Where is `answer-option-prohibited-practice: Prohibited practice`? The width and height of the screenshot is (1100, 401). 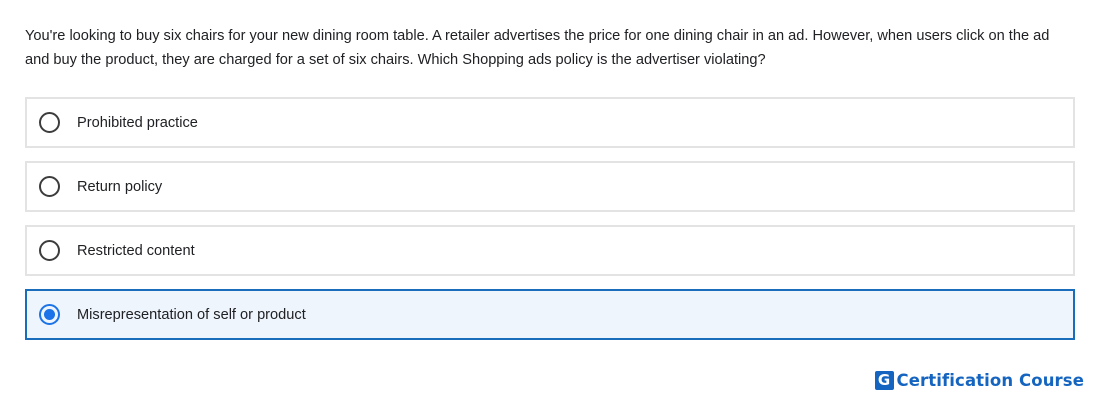 answer-option-prohibited-practice: Prohibited practice is located at coordinates (550, 122).